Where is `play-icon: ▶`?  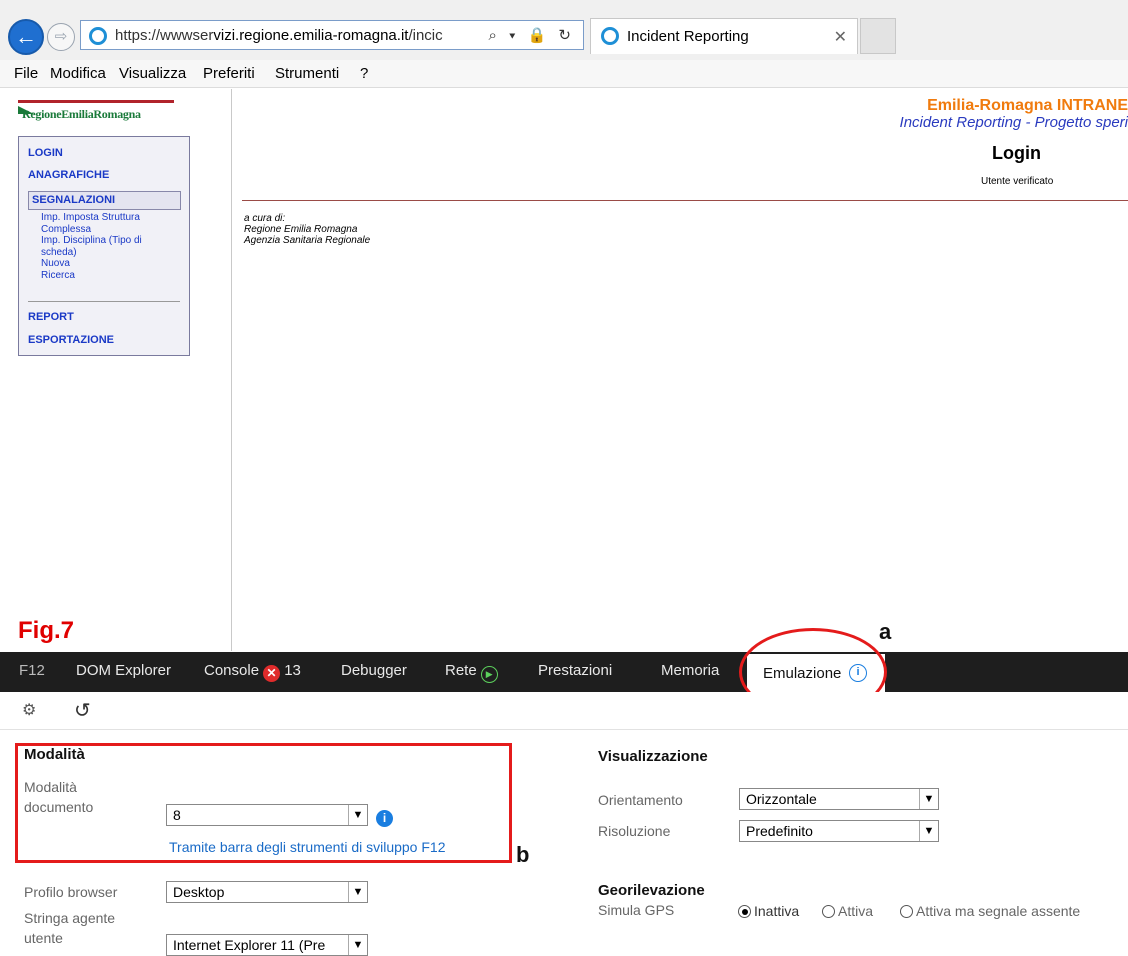
play-icon: ▶ is located at coordinates (489, 674).